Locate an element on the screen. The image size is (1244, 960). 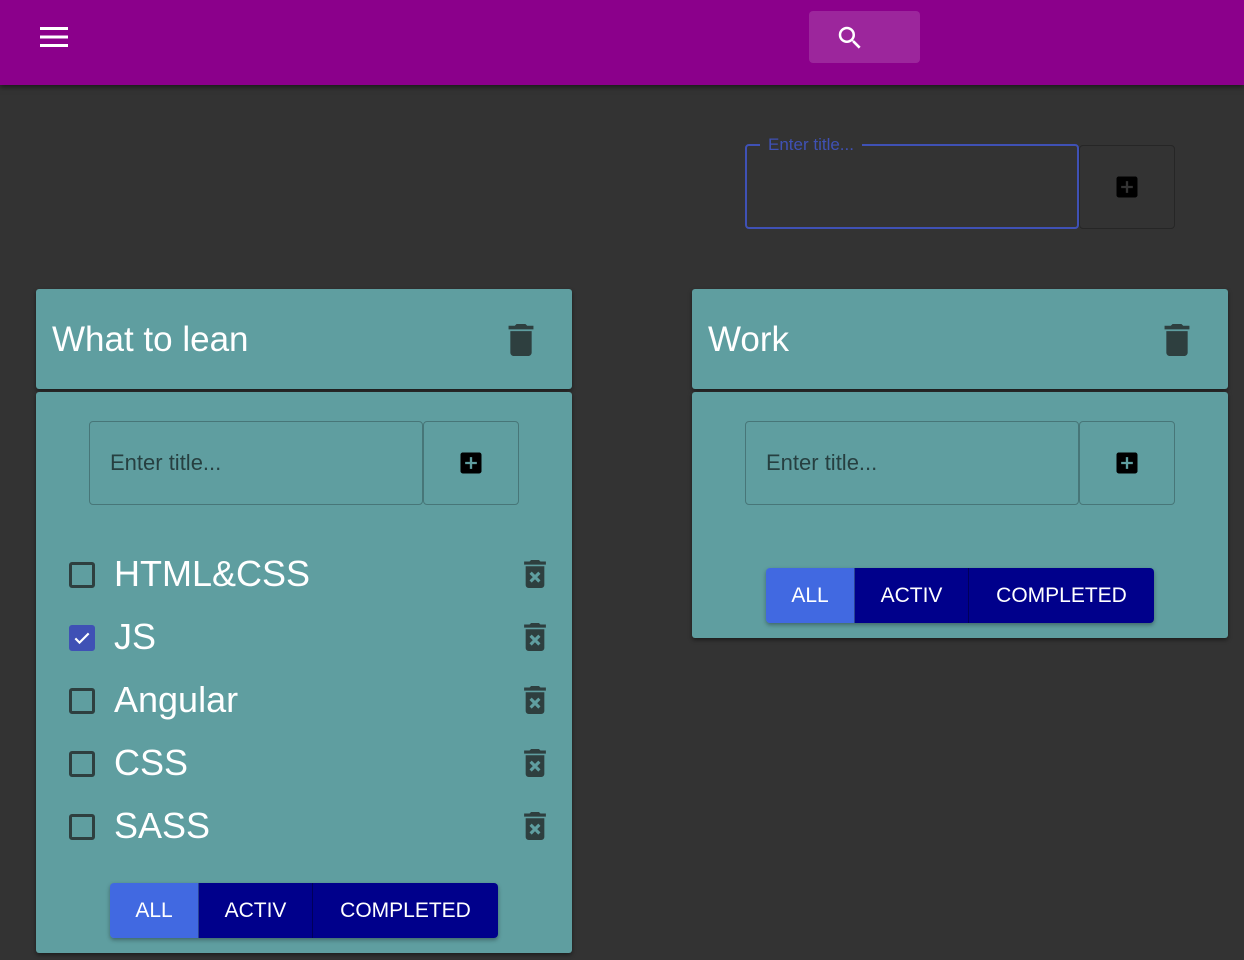
menu-icon is located at coordinates (54, 37).